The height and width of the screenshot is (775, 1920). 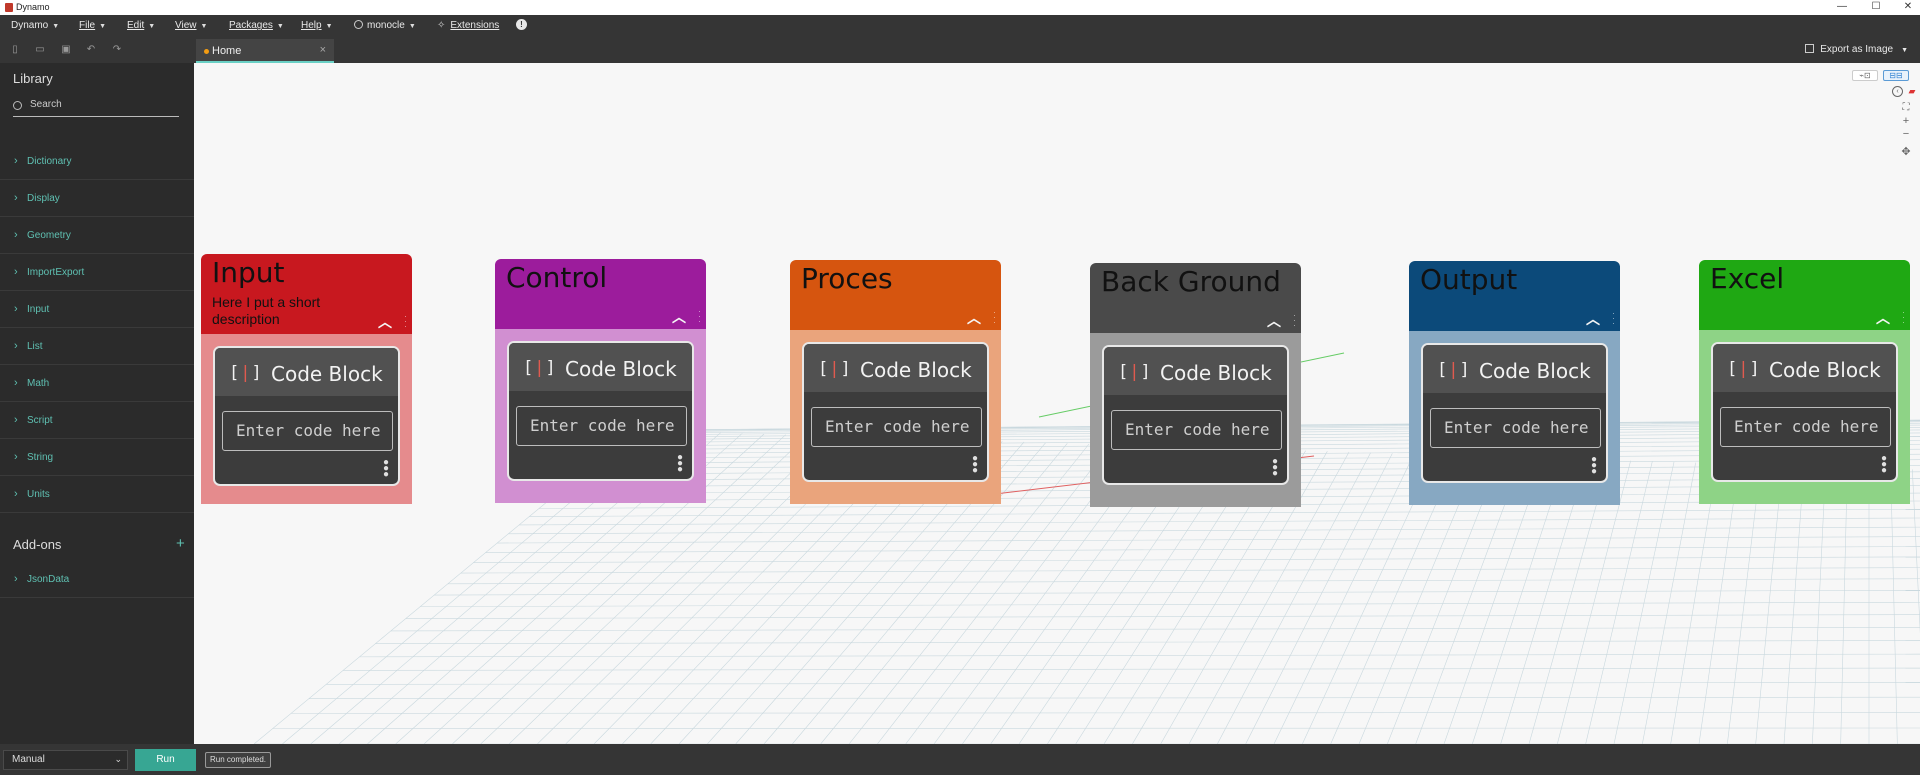 I want to click on group-title: Excel, so click(x=1747, y=278).